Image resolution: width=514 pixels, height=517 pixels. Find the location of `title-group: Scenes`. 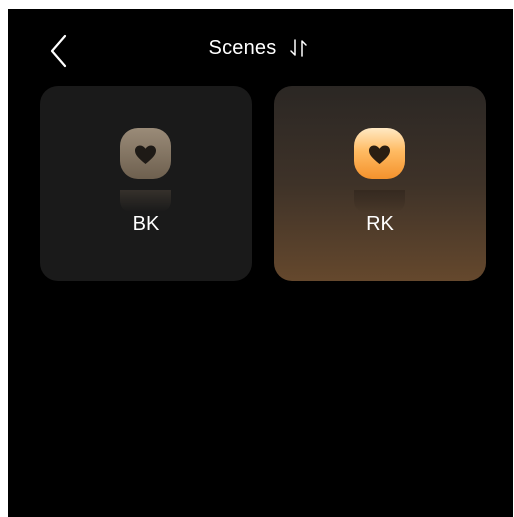

title-group: Scenes is located at coordinates (260, 48).